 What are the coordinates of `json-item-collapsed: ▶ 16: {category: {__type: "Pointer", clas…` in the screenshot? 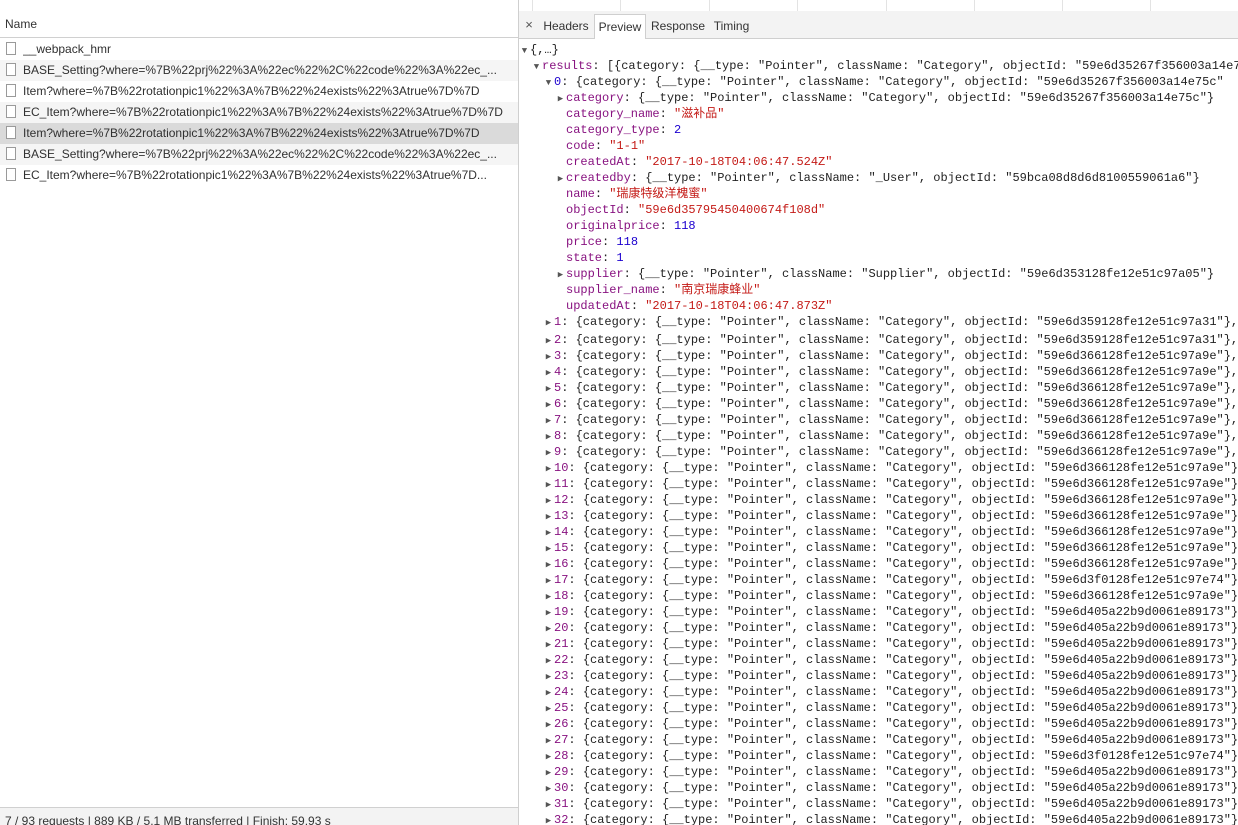 It's located at (890, 564).